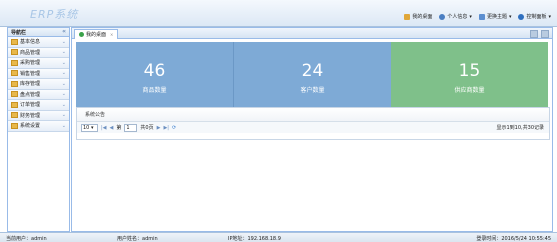 The width and height of the screenshot is (557, 242). Describe the element at coordinates (159, 128) in the screenshot. I see `next-page-icon: ▶` at that location.